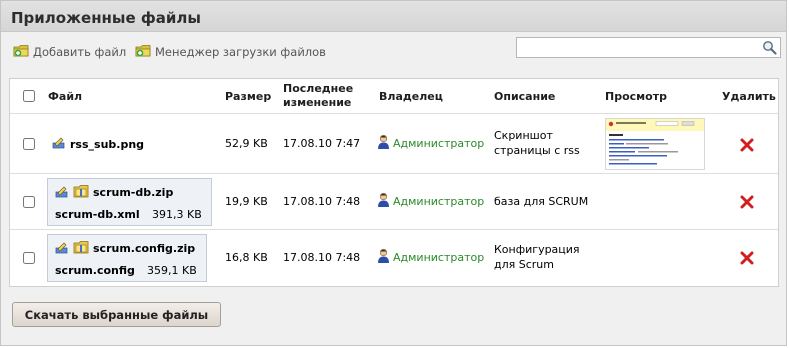  What do you see at coordinates (523, 135) in the screenshot?
I see `description-line1: Скриншот` at bounding box center [523, 135].